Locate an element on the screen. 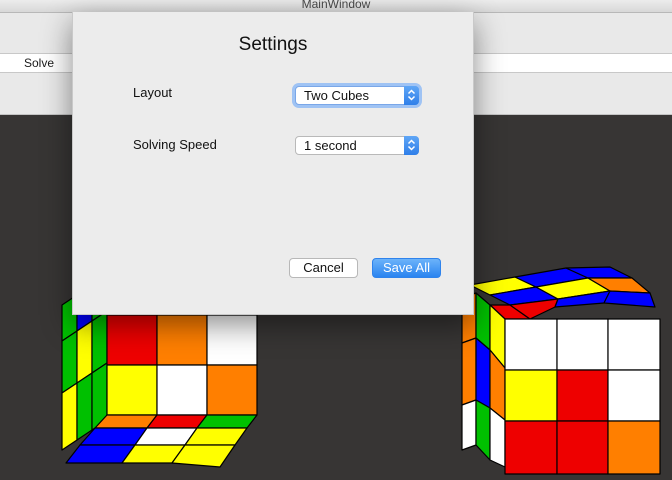 This screenshot has width=672, height=480. solve-button: Solve is located at coordinates (39, 63).